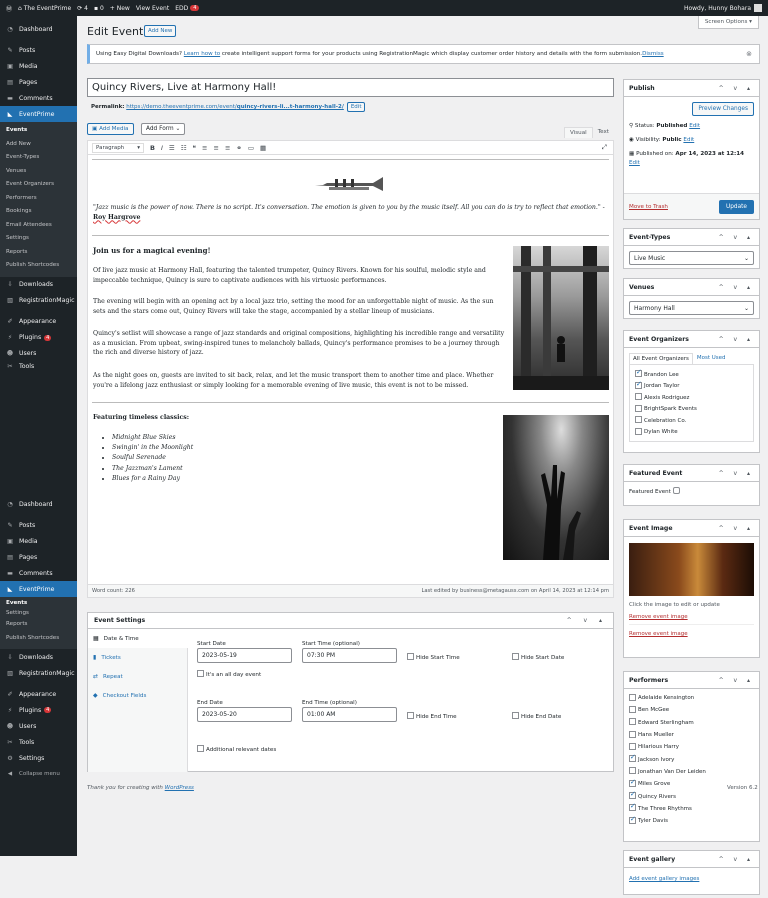  I want to click on menu-media-2: ▣ Media, so click(38, 541).